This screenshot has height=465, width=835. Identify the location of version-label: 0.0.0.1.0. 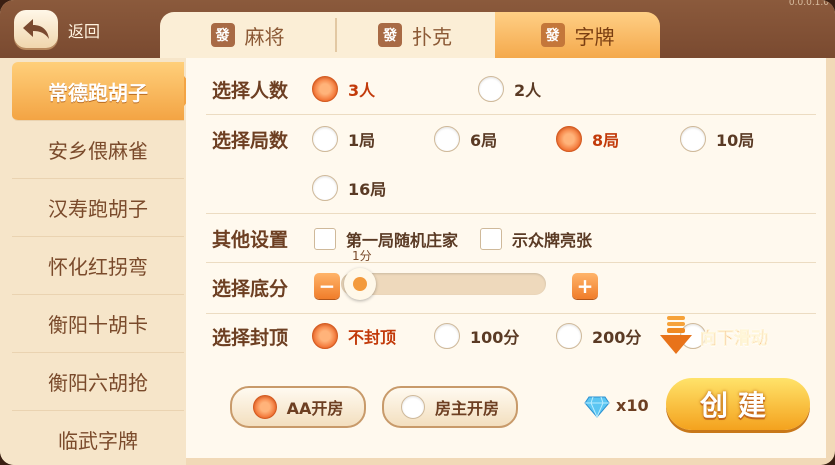
(808, 4).